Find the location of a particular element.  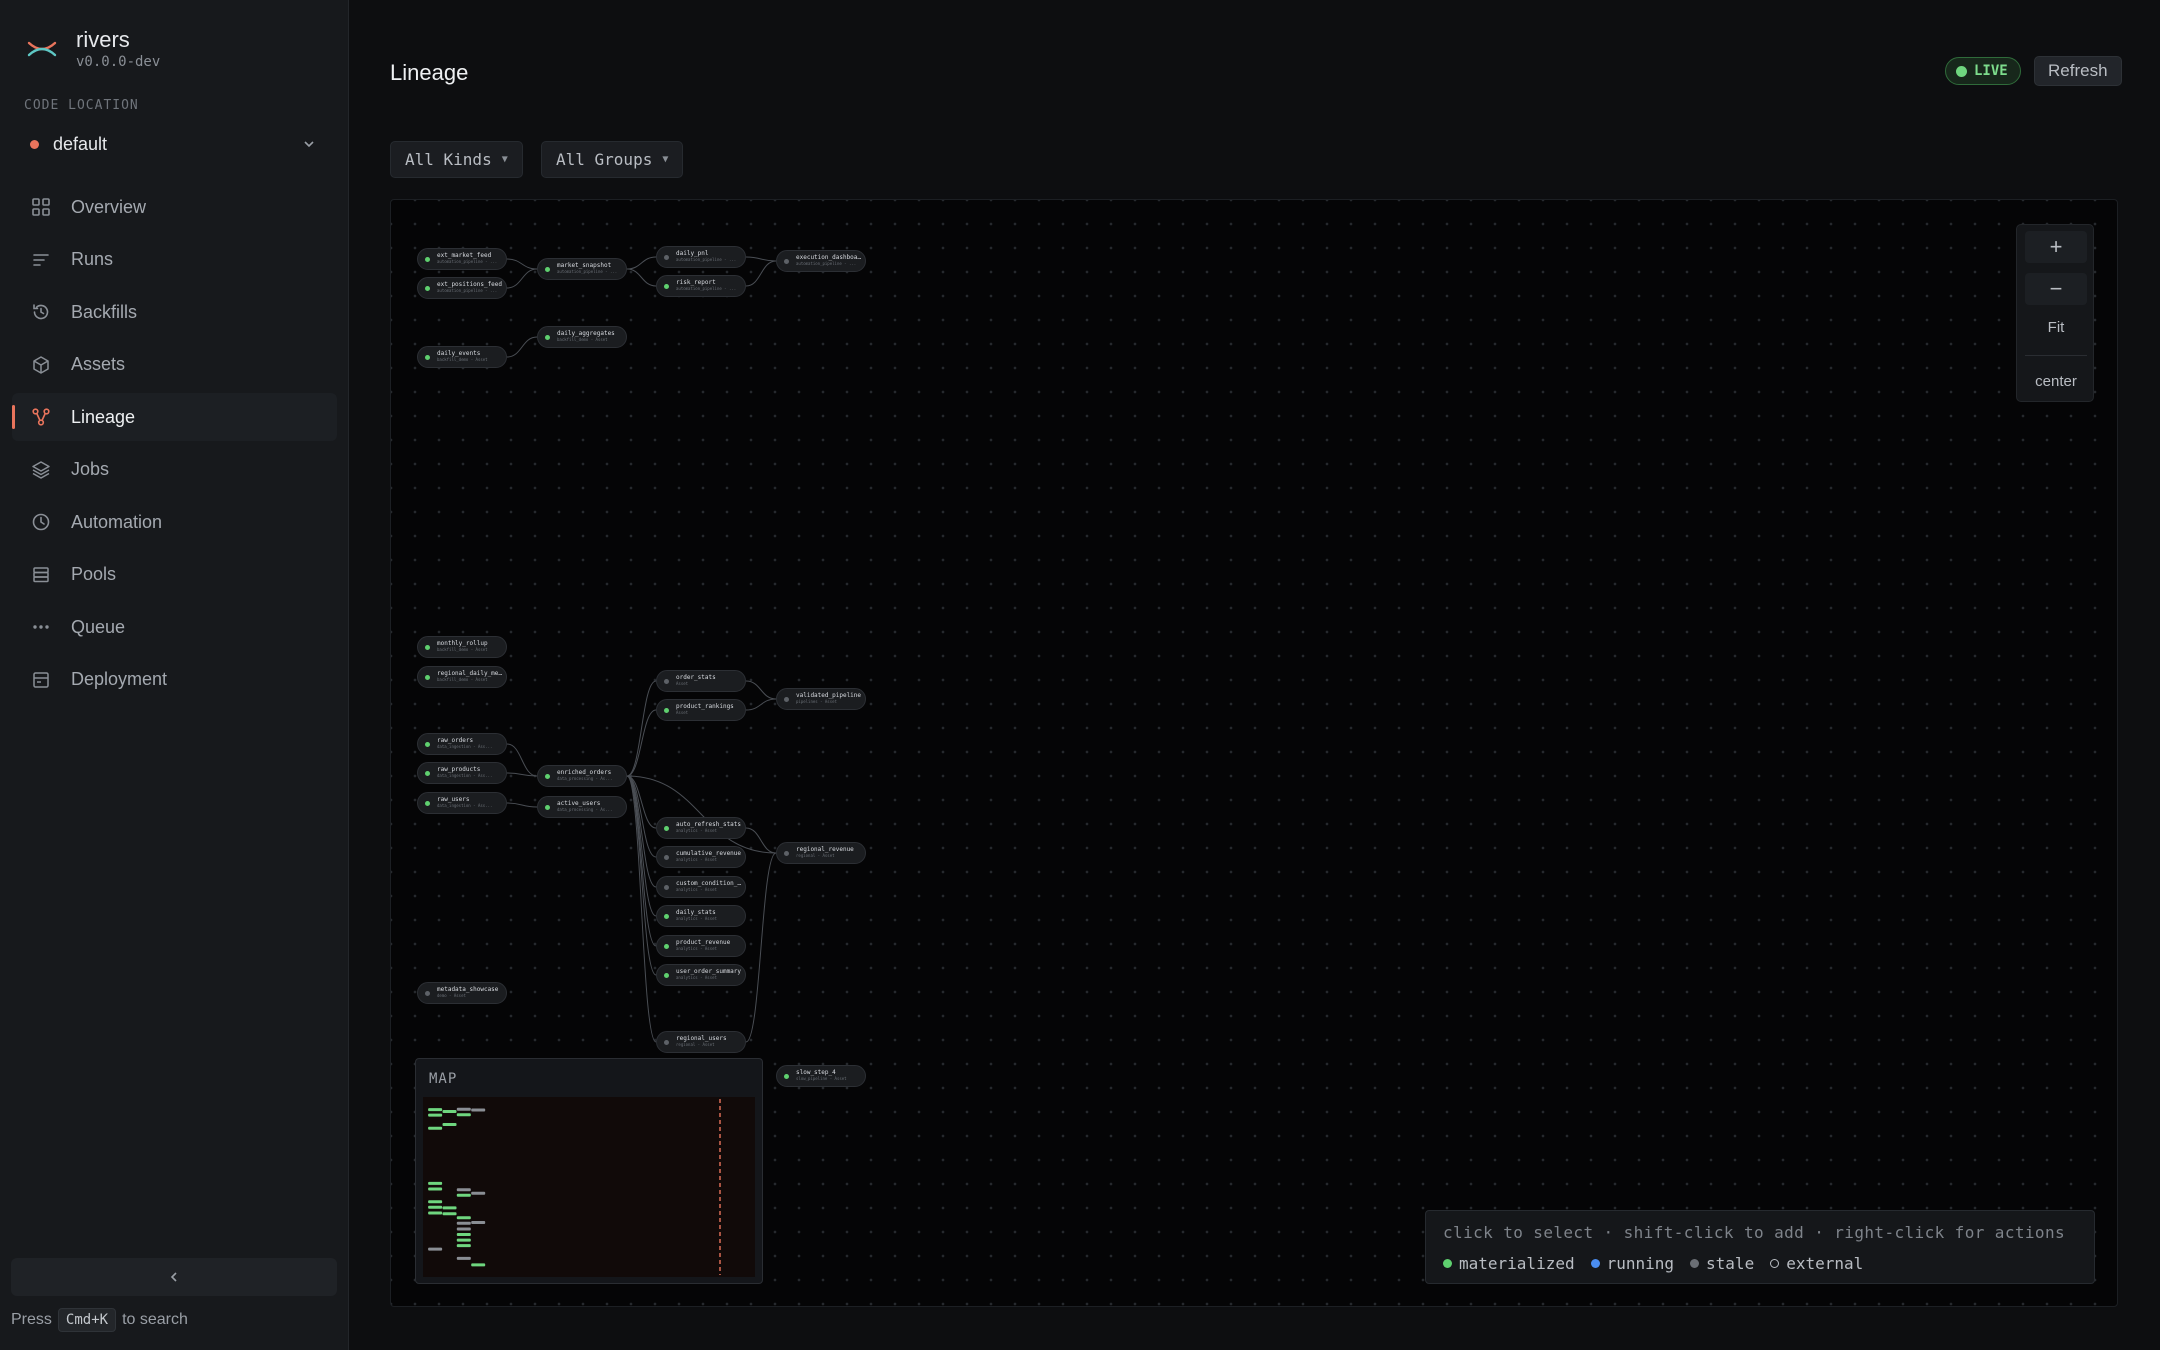

sidebar-item-label: Pools is located at coordinates (94, 574).